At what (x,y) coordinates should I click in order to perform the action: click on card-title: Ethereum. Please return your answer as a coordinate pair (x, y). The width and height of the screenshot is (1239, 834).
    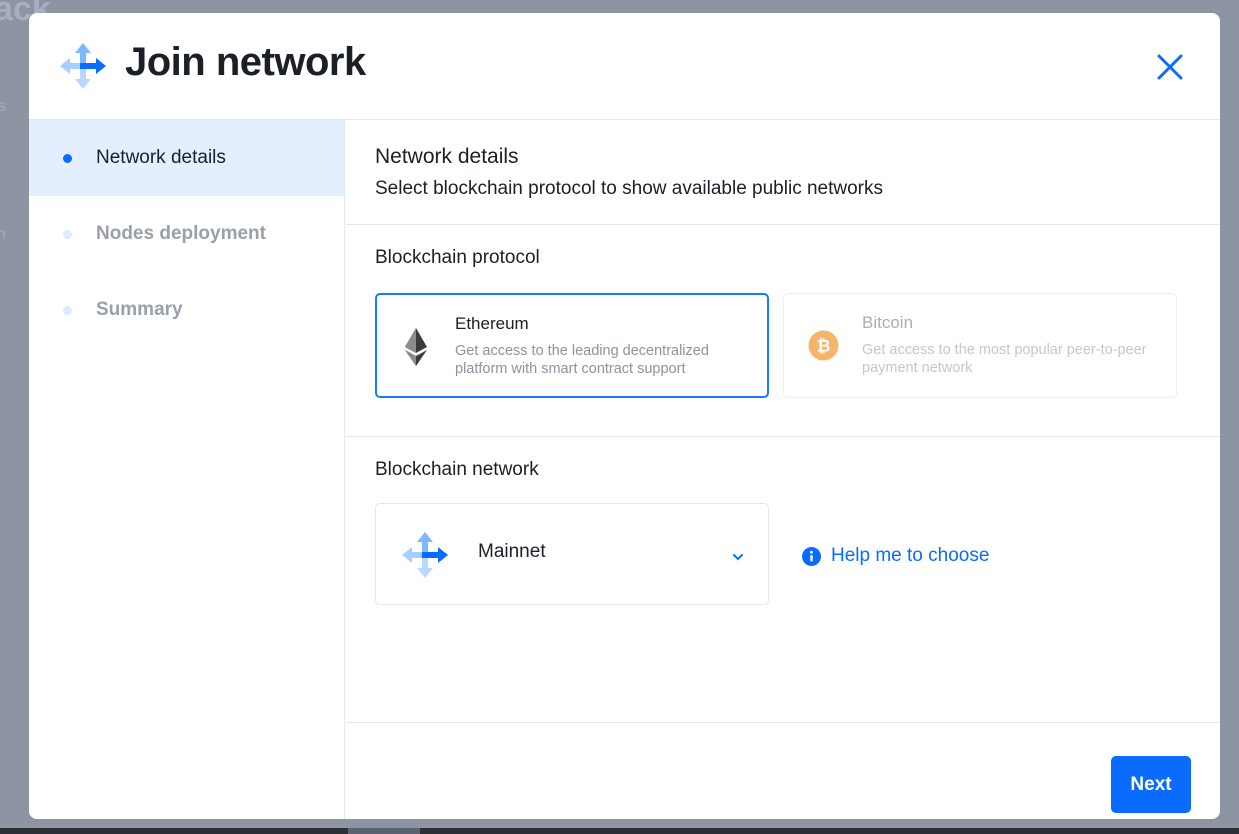
    Looking at the image, I should click on (492, 323).